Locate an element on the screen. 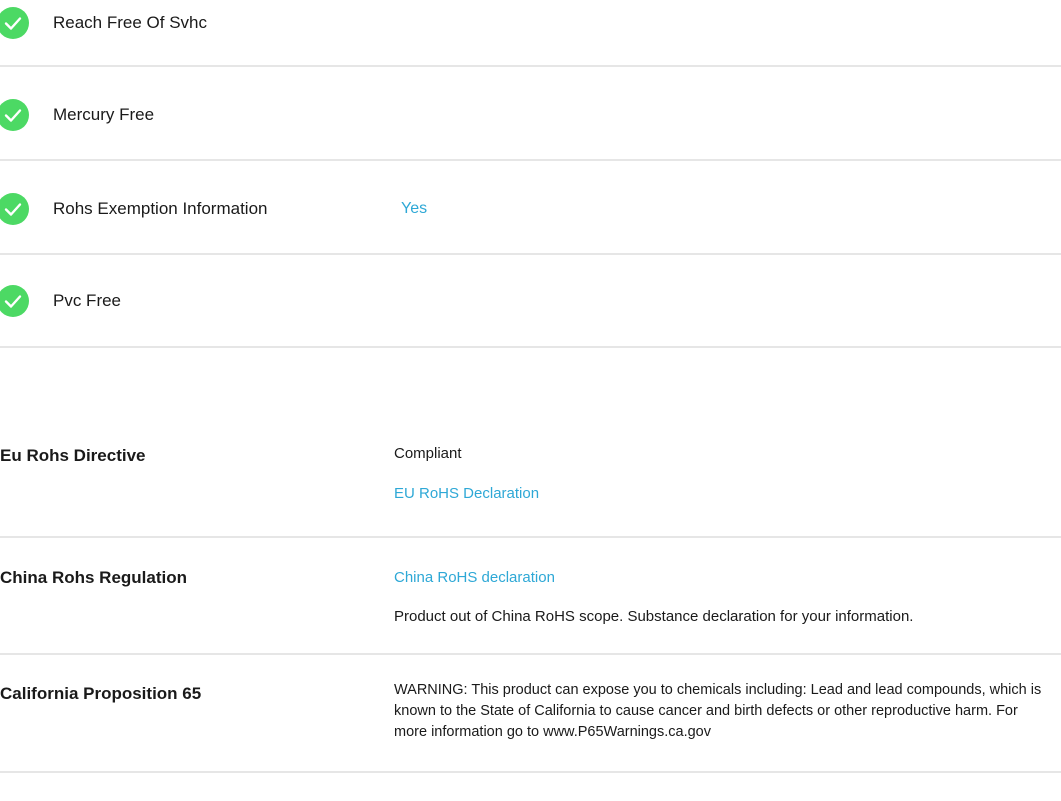 The height and width of the screenshot is (801, 1061). rohs-exemption-link: Yes is located at coordinates (414, 209).